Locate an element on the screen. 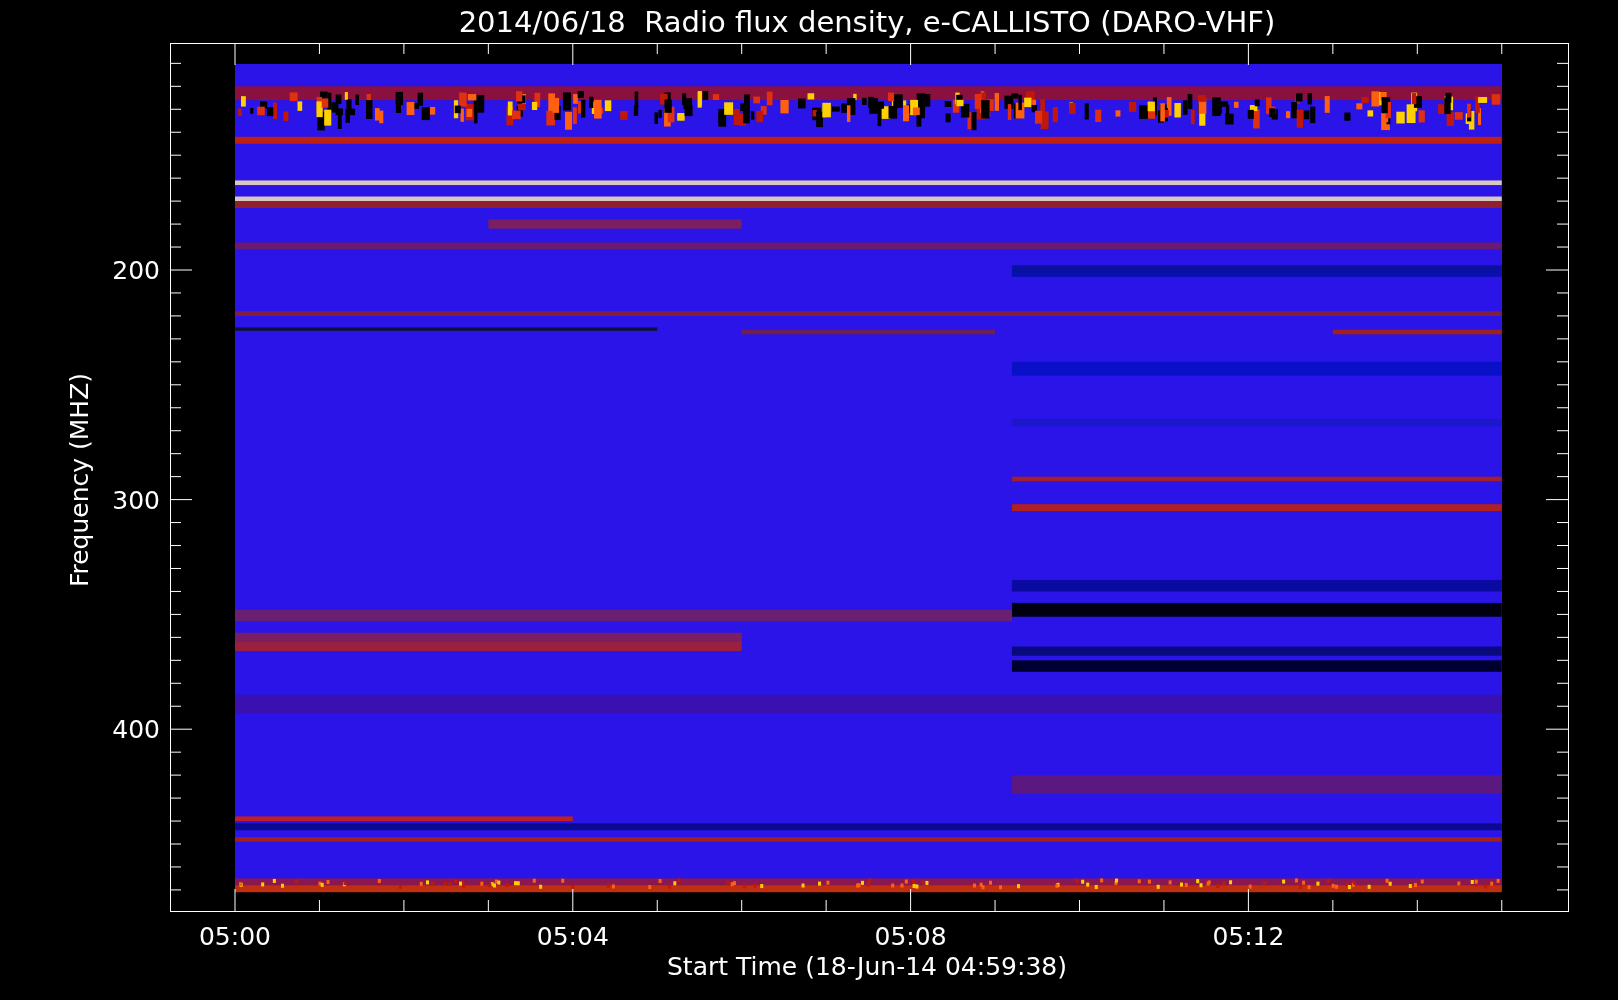  chart-title: 2014/06/18 Radio flux density, e-CALLISTO (DARO-VHF) is located at coordinates (867, 22).